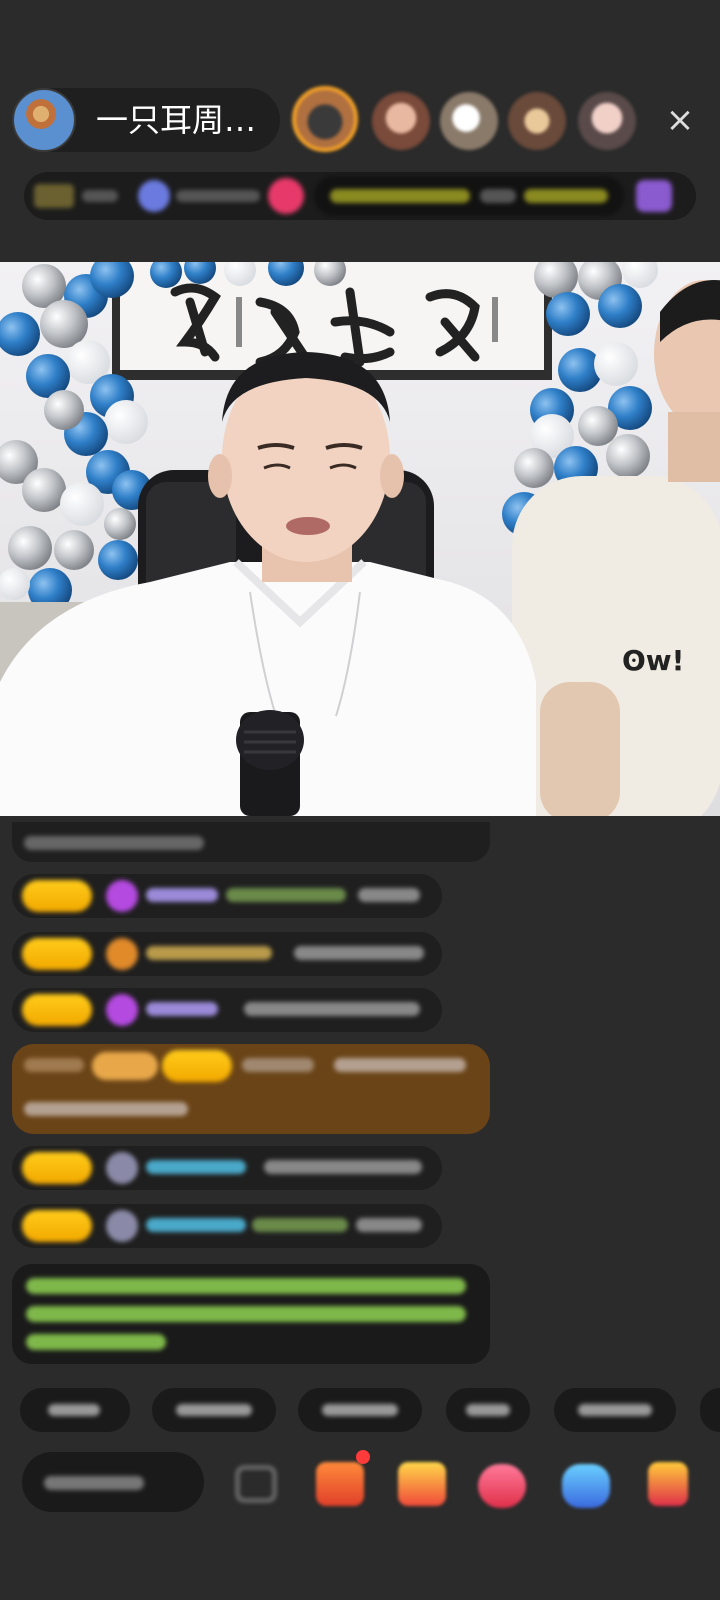 This screenshot has height=1600, width=720. What do you see at coordinates (653, 660) in the screenshot?
I see `svg-text: ʘw!` at bounding box center [653, 660].